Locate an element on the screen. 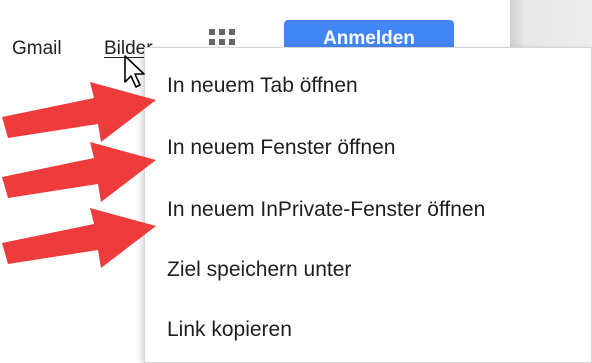 This screenshot has height=363, width=592. menu-item-open-new-tab: In neuem Tab öffnen is located at coordinates (262, 86).